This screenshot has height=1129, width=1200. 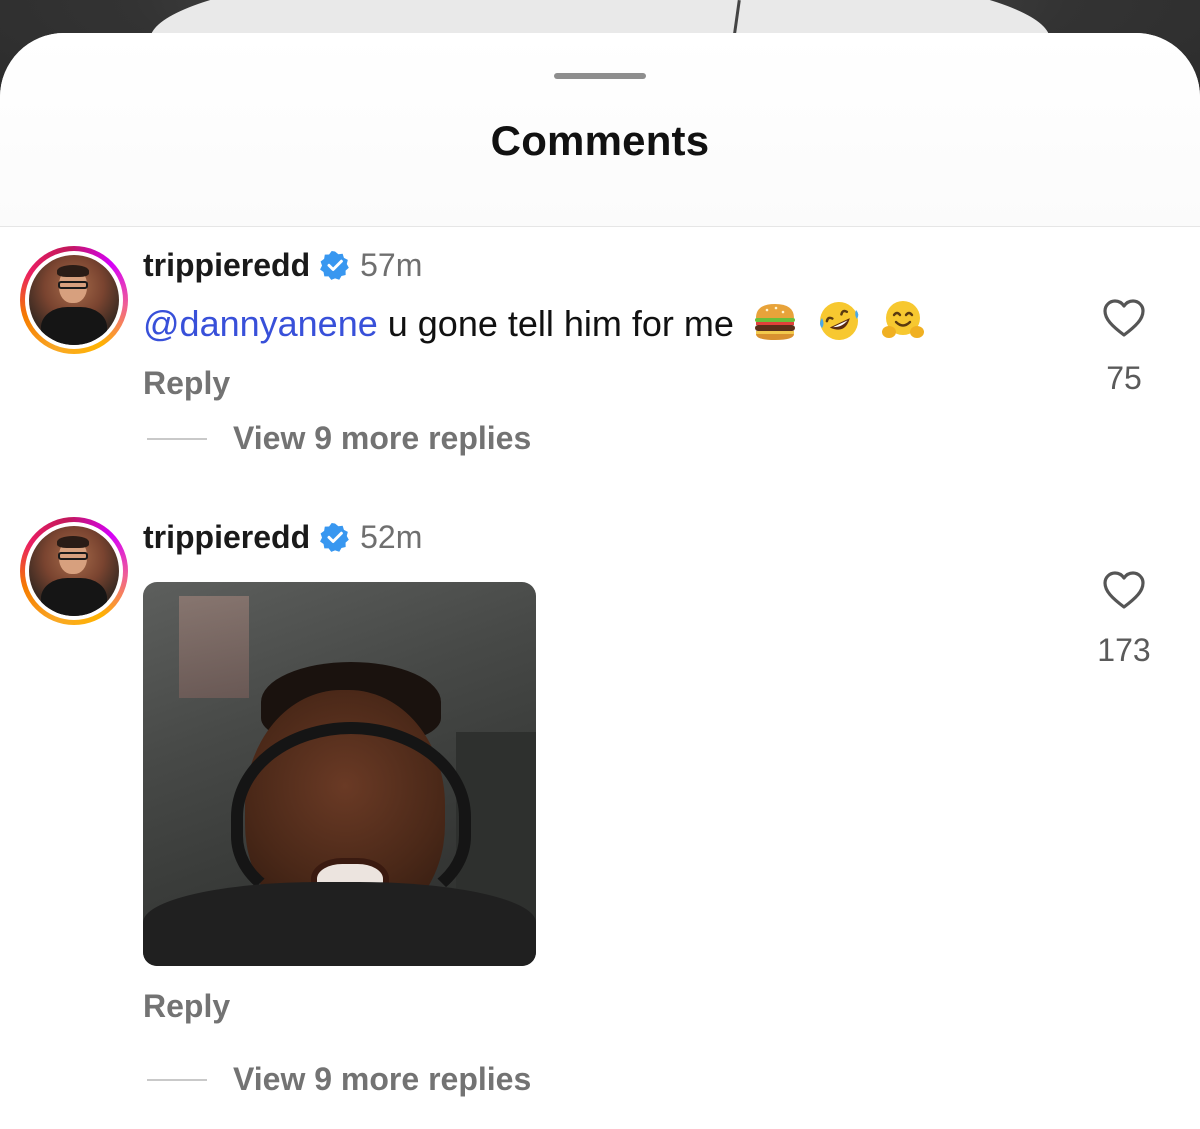 What do you see at coordinates (260, 323) in the screenshot?
I see `mention-link: @dannyanene` at bounding box center [260, 323].